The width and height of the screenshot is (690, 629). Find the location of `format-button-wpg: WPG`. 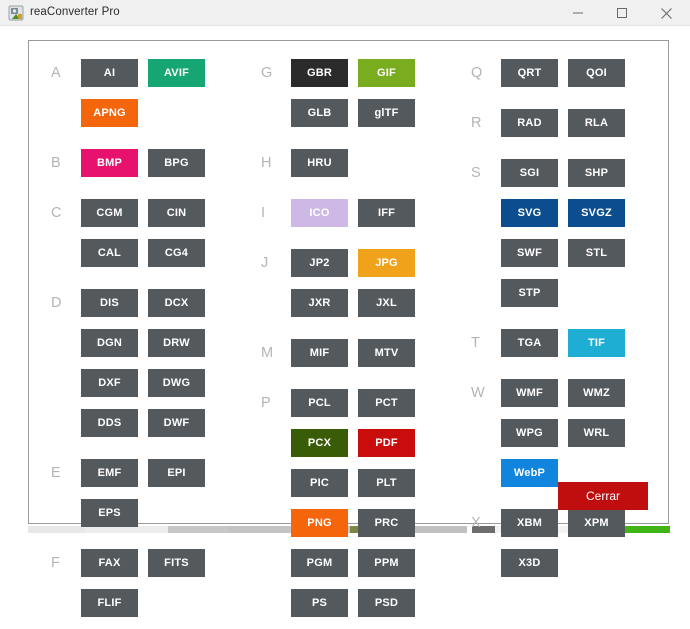

format-button-wpg: WPG is located at coordinates (529, 433).